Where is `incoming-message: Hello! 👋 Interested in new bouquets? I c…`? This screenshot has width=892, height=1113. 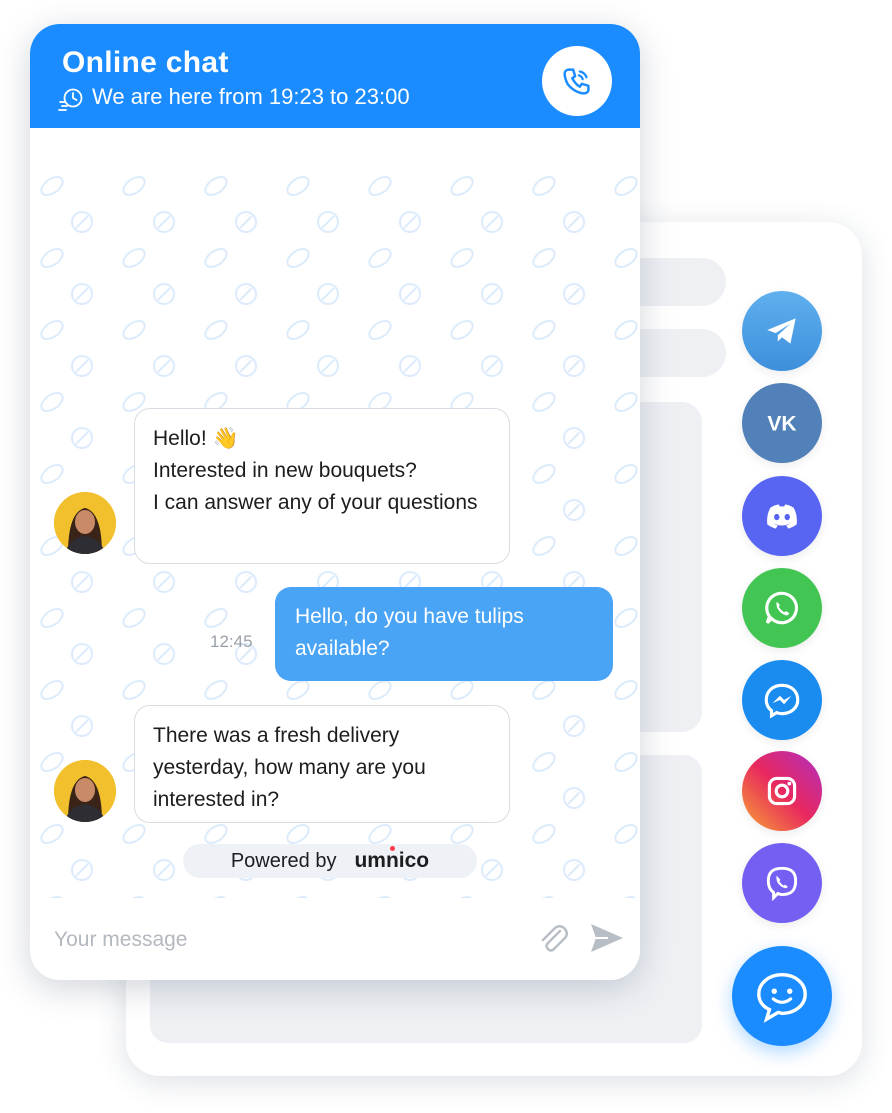 incoming-message: Hello! 👋 Interested in new bouquets? I c… is located at coordinates (322, 486).